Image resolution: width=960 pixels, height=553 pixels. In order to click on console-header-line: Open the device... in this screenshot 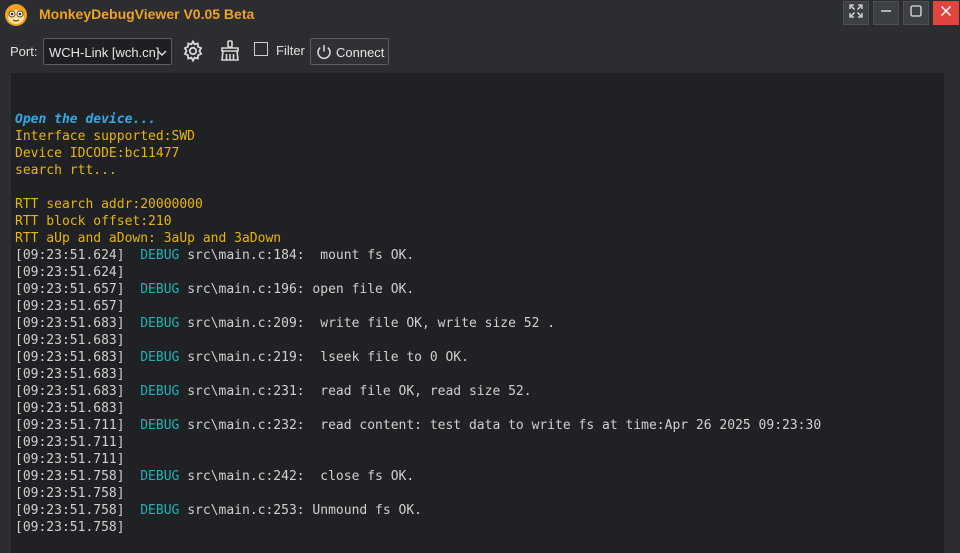, I will do `click(85, 119)`.